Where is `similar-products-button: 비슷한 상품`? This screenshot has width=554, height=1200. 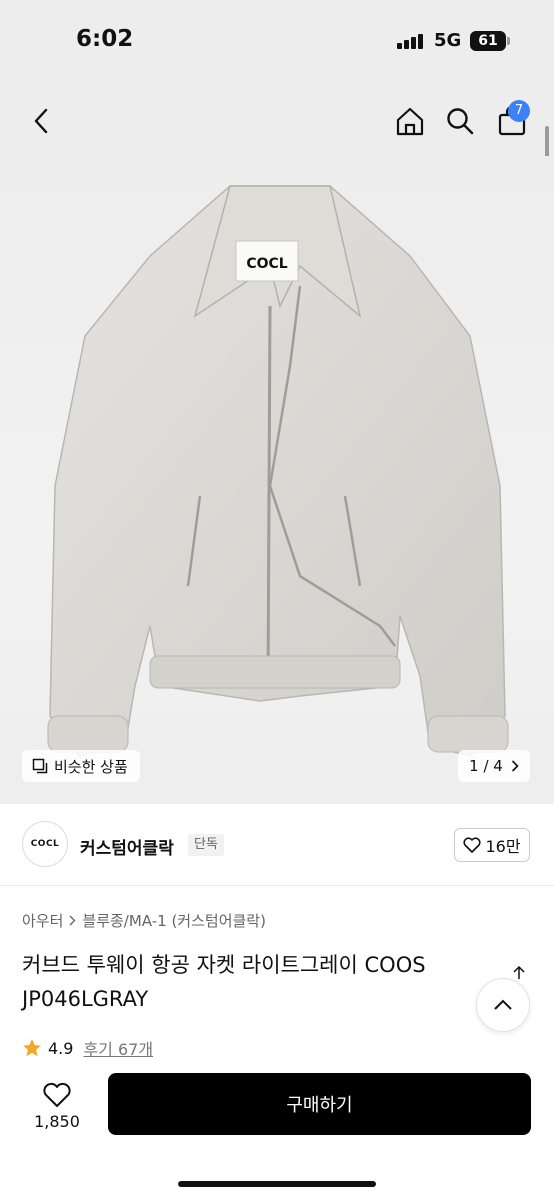
similar-products-button: 비슷한 상품 is located at coordinates (81, 766).